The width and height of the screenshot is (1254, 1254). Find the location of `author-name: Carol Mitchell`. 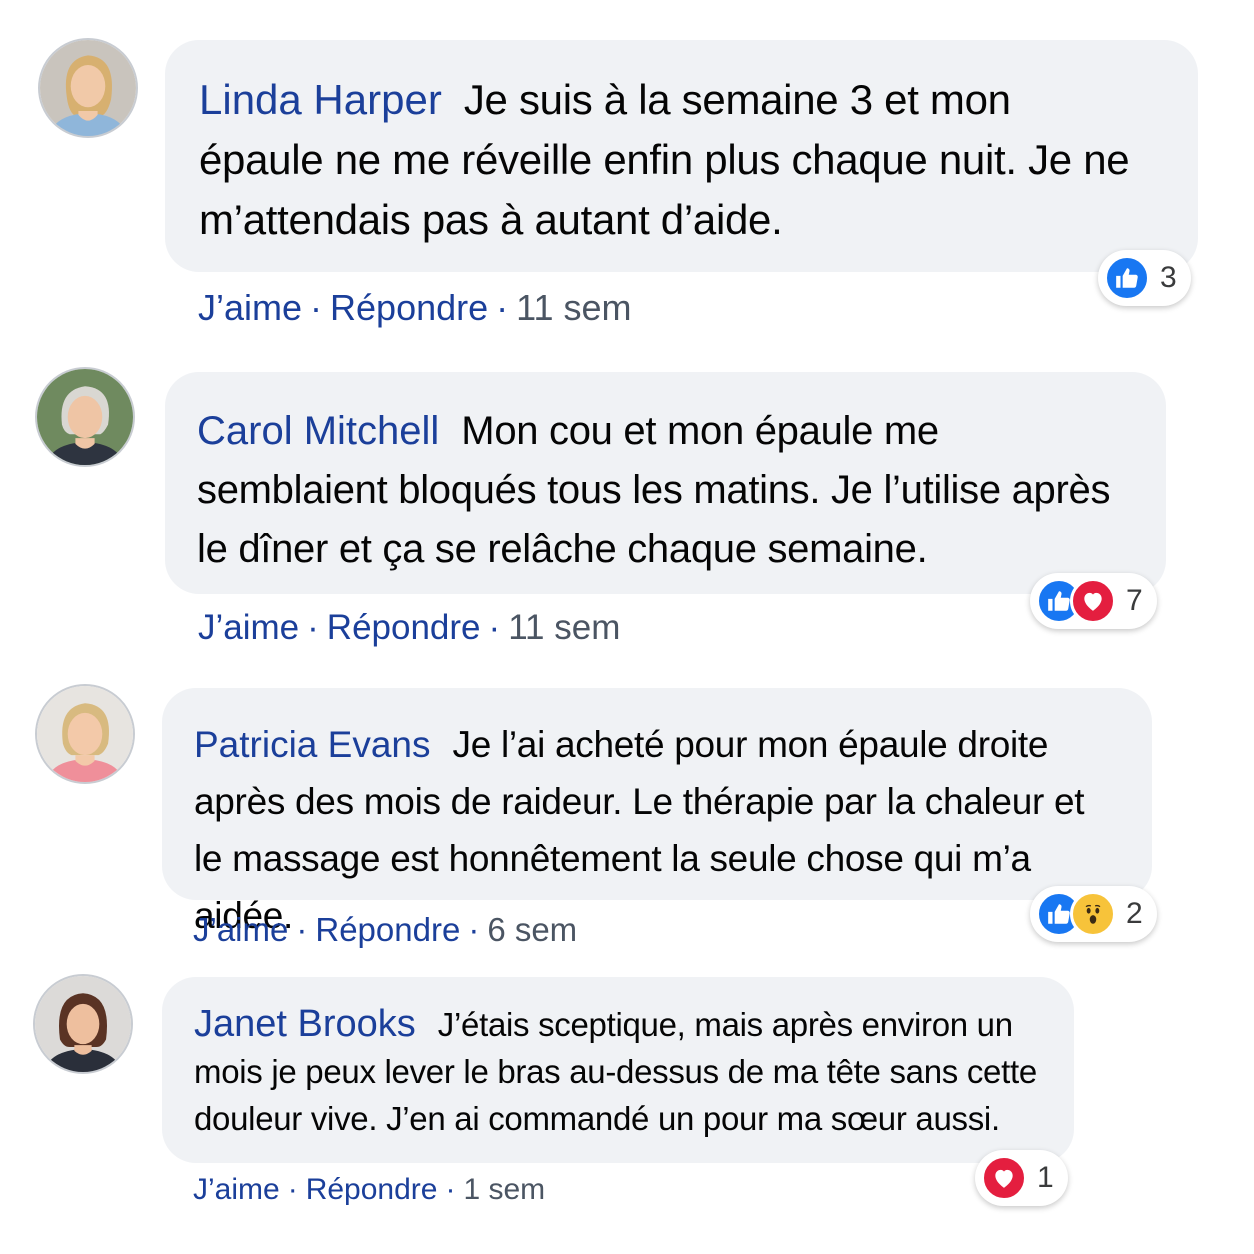

author-name: Carol Mitchell is located at coordinates (318, 431).